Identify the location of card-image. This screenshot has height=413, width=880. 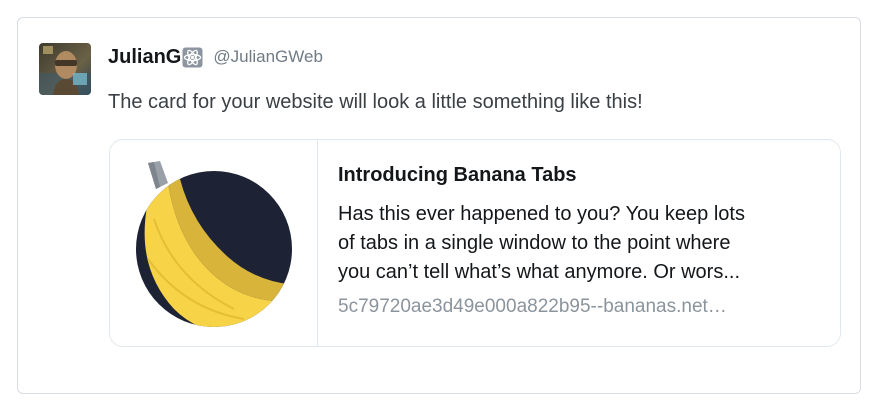
(214, 243).